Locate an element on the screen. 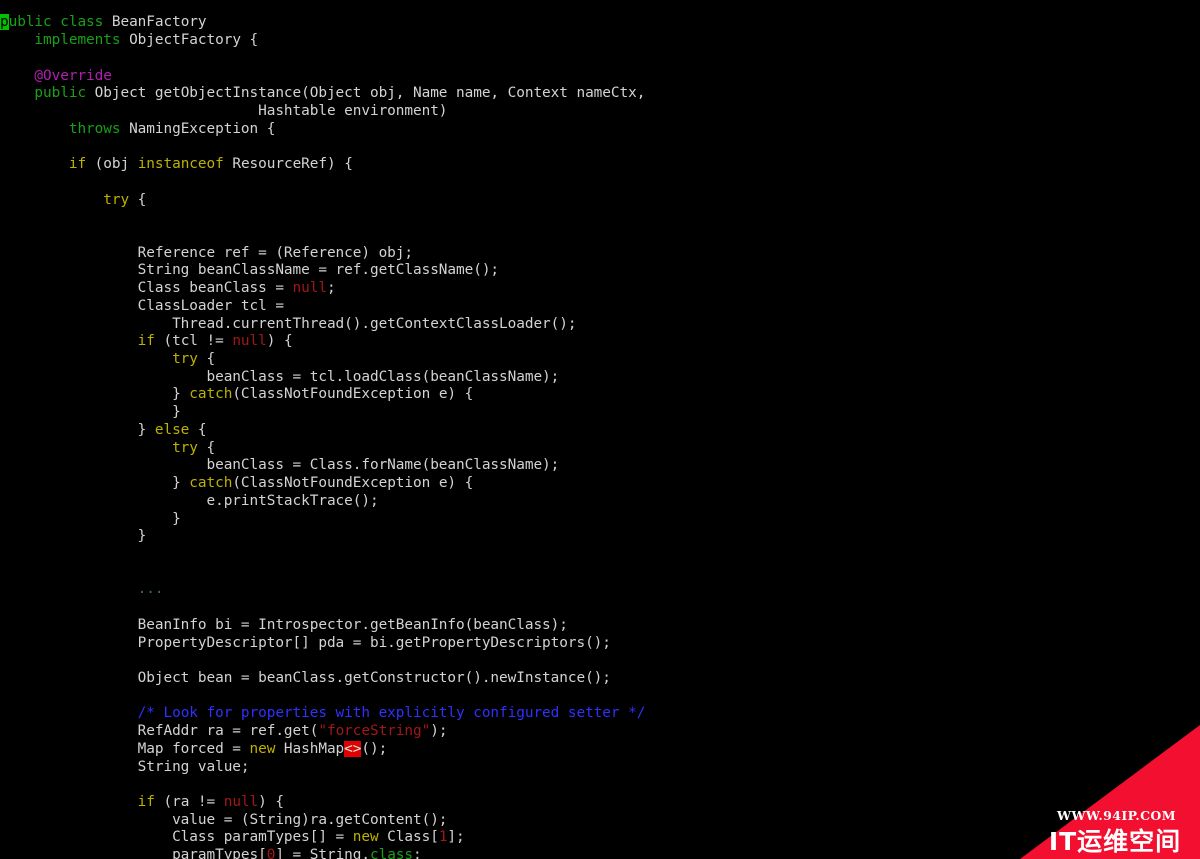 This screenshot has width=1200, height=859. code-line: try { is located at coordinates (600, 360).